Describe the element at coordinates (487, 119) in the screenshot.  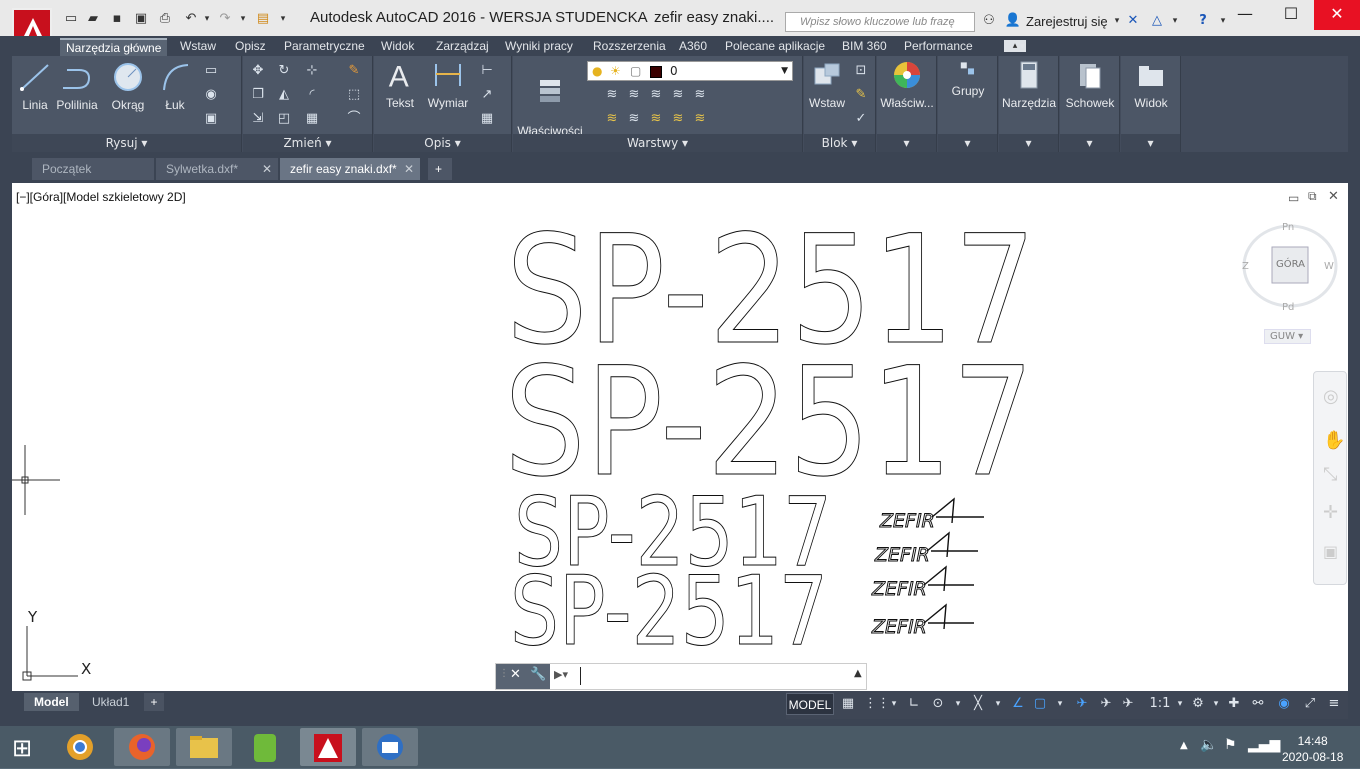
I see `table-icon: ▦` at that location.